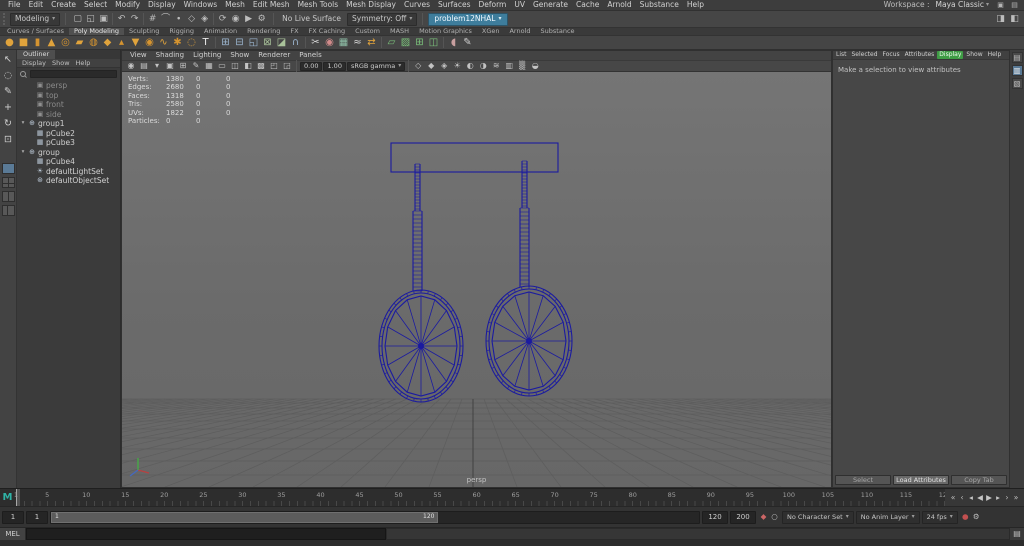 This screenshot has height=546, width=1024. What do you see at coordinates (14, 5) in the screenshot?
I see `menu-file: File` at bounding box center [14, 5].